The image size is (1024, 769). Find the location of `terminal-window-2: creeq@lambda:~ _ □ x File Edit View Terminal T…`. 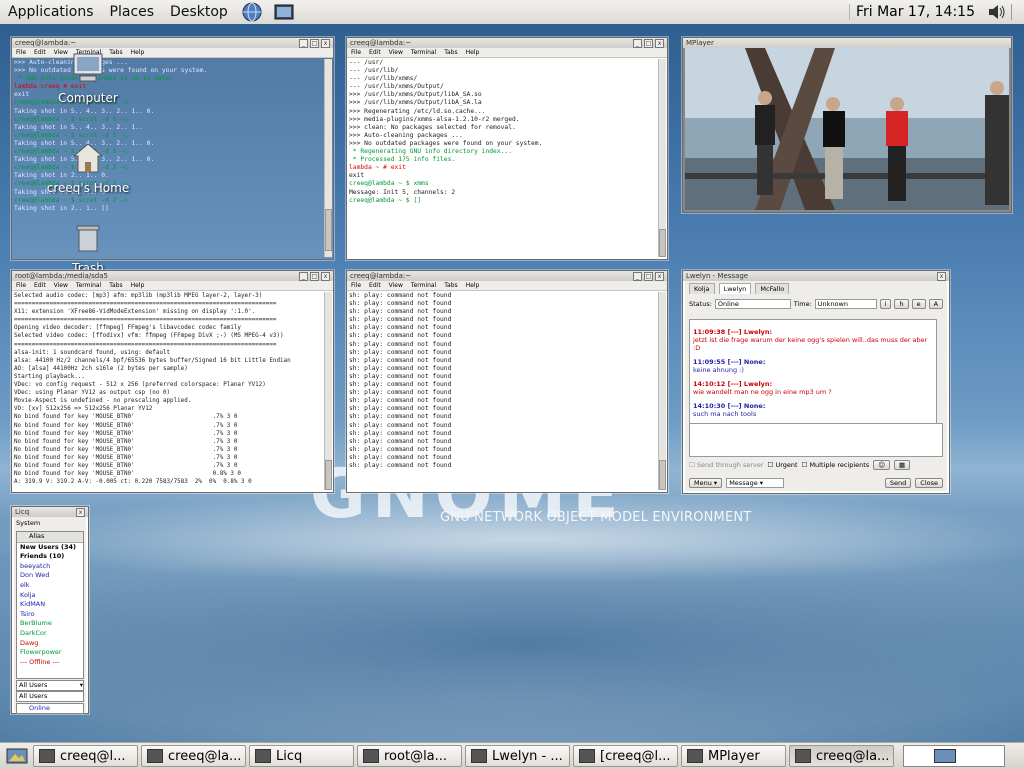

terminal-window-2: creeq@lambda:~ _ □ x File Edit View Terminal T… is located at coordinates (507, 148).